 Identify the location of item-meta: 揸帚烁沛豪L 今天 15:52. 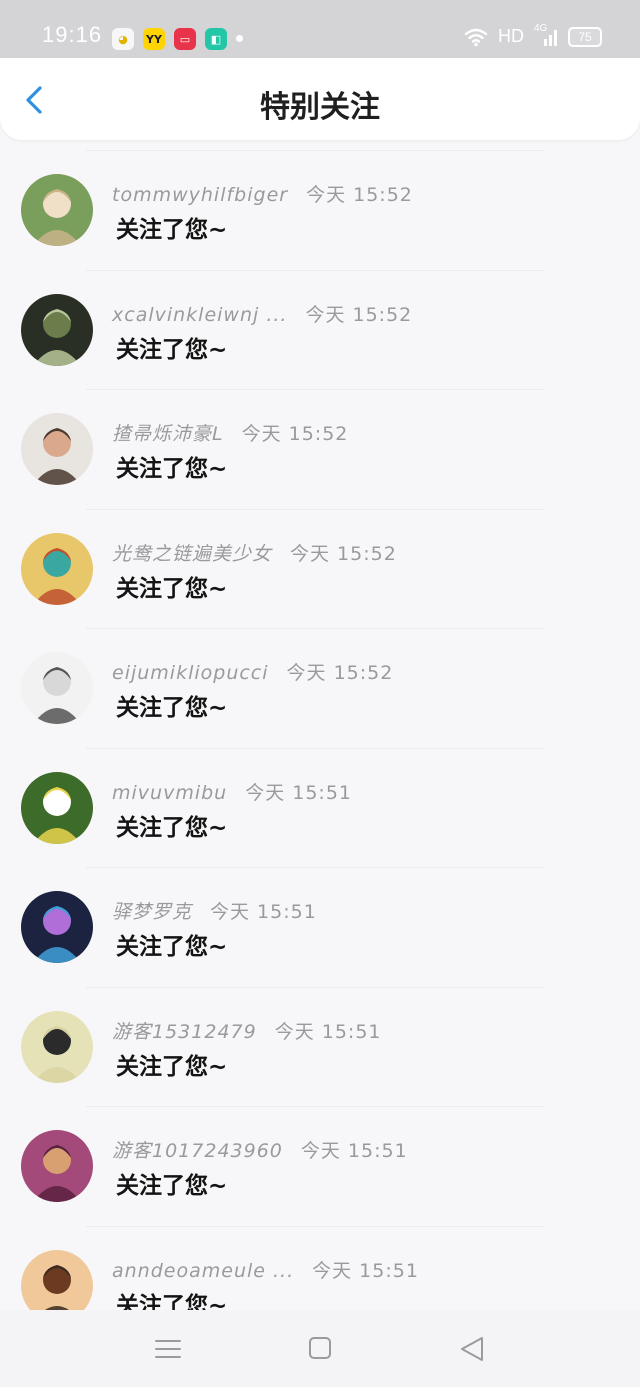
(230, 432).